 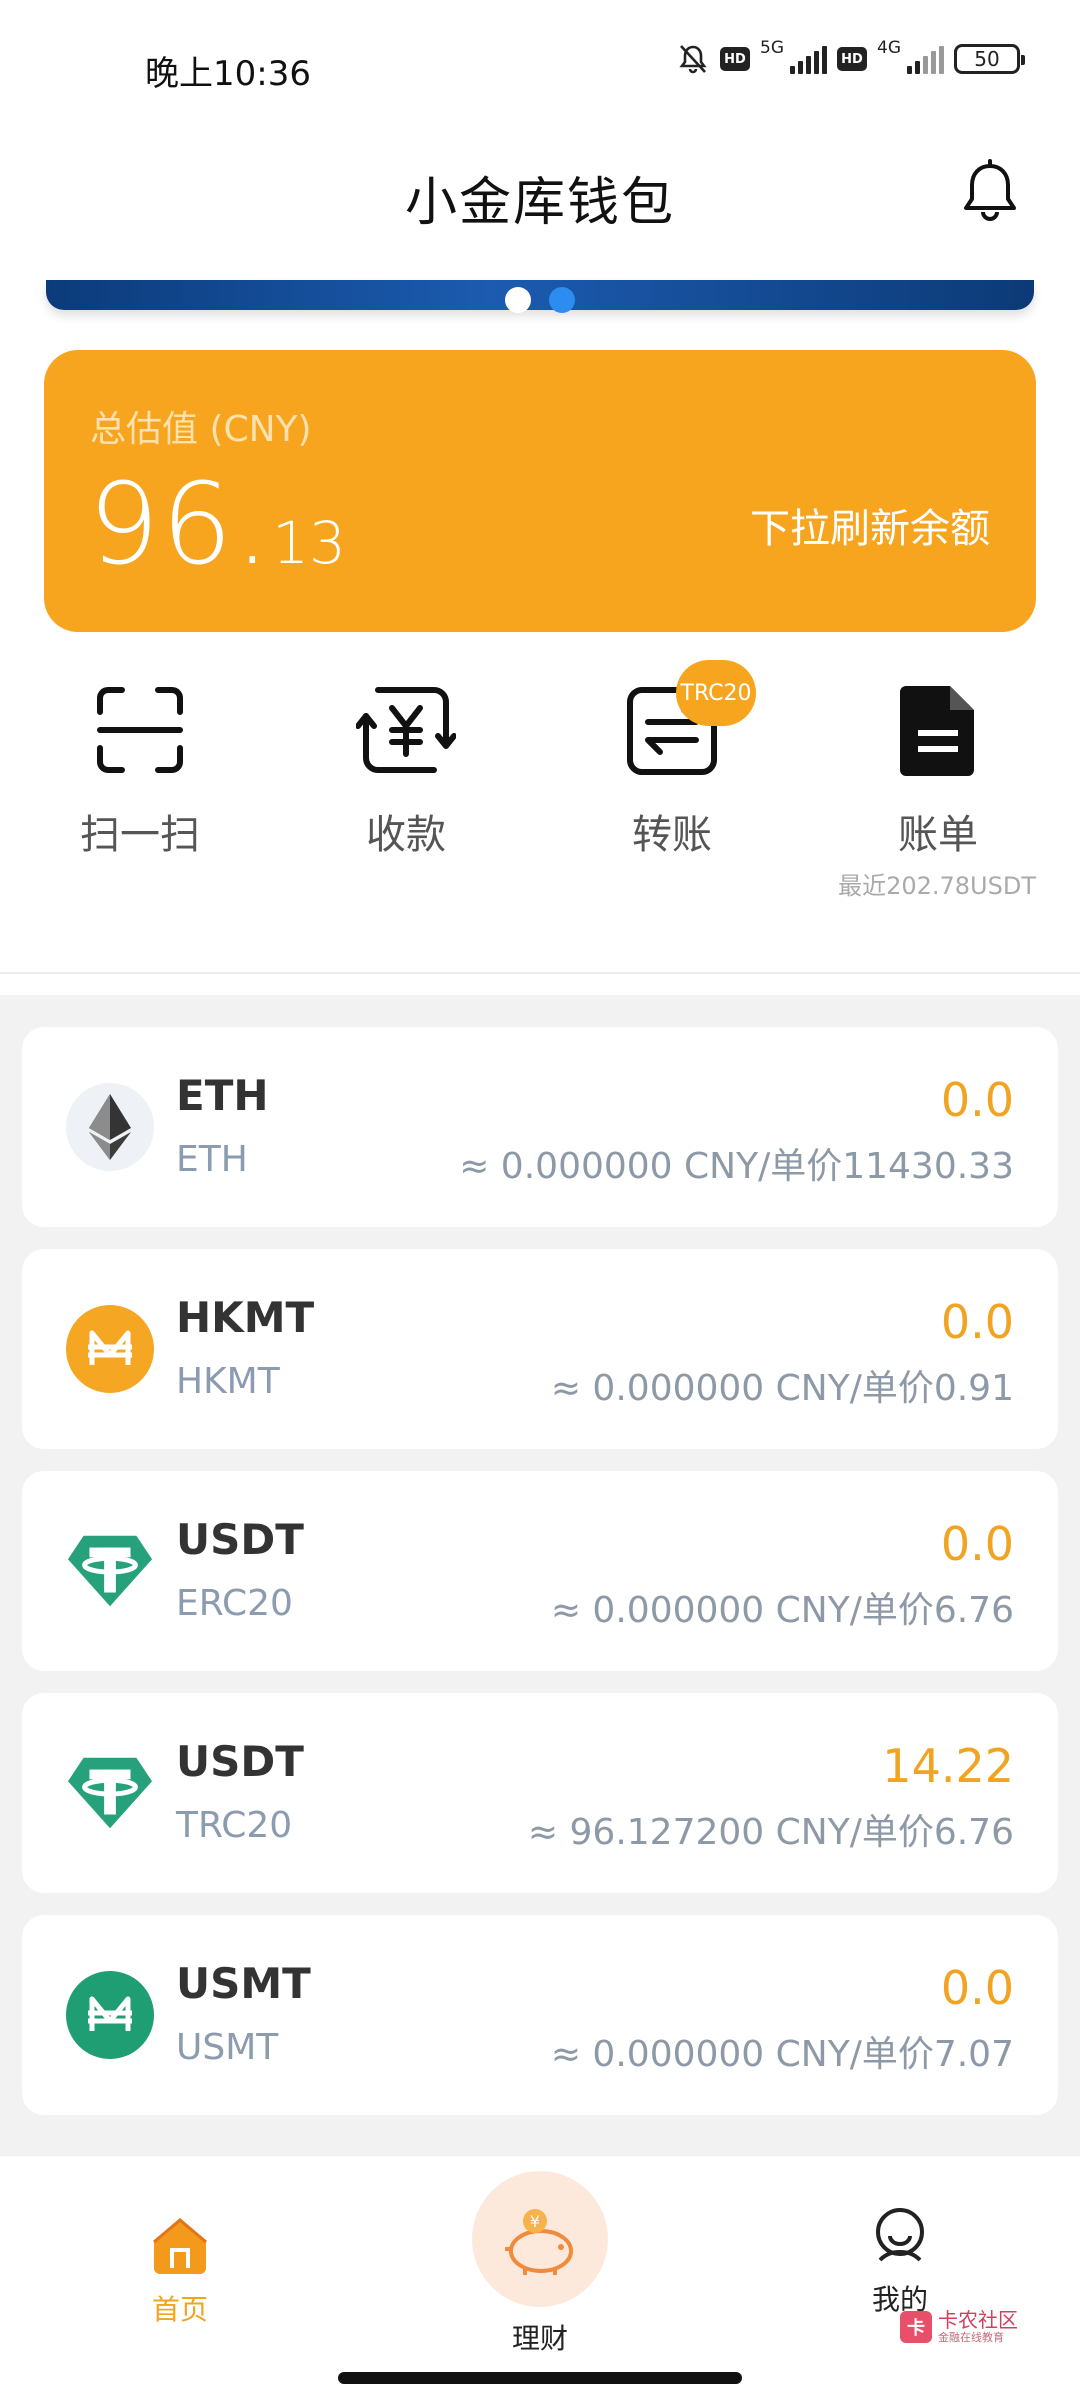 I want to click on coin-cny-value: ≈ 96.127200 CNY/单价6.76, so click(x=770, y=1832).